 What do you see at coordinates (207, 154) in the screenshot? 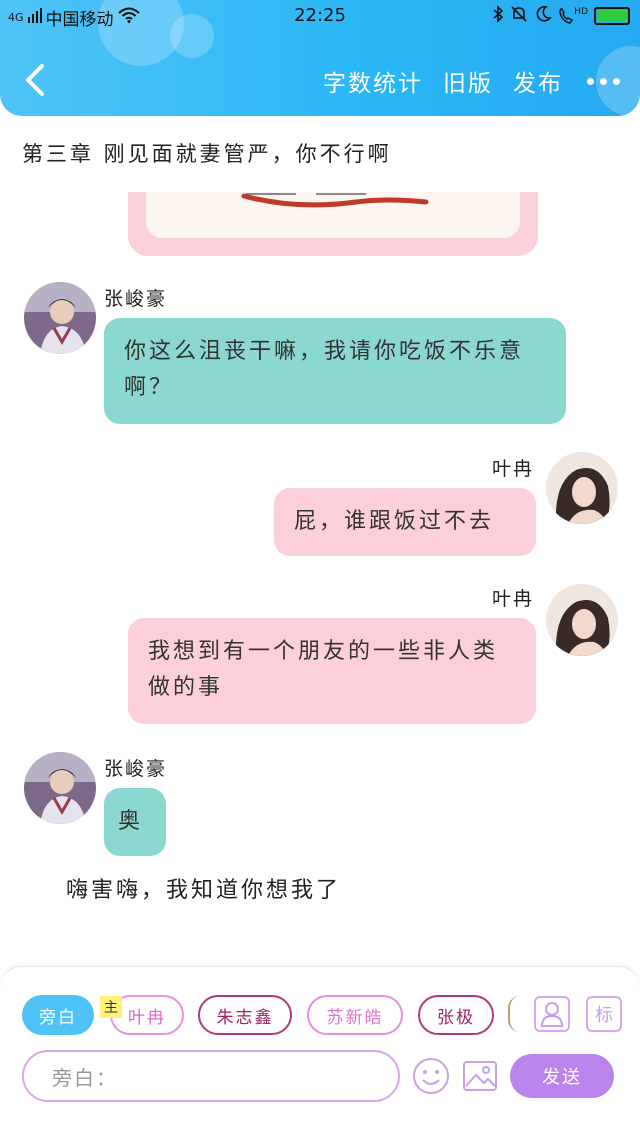
I see `chapter-title: 第三章 刚见面就妻管严，你不行啊` at bounding box center [207, 154].